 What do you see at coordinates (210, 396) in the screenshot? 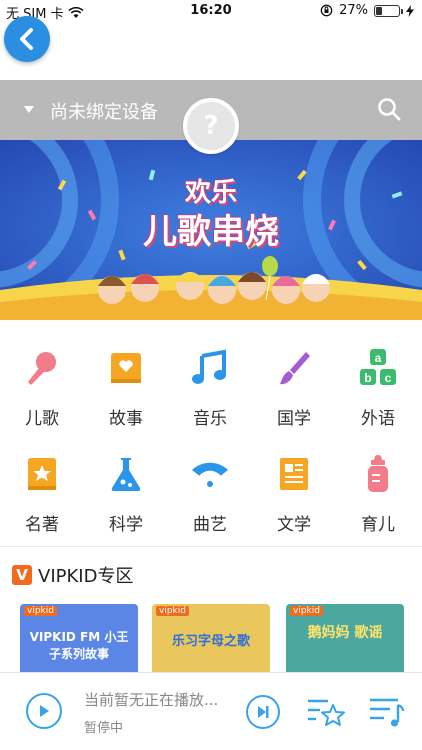
I see `category-music: 音乐` at bounding box center [210, 396].